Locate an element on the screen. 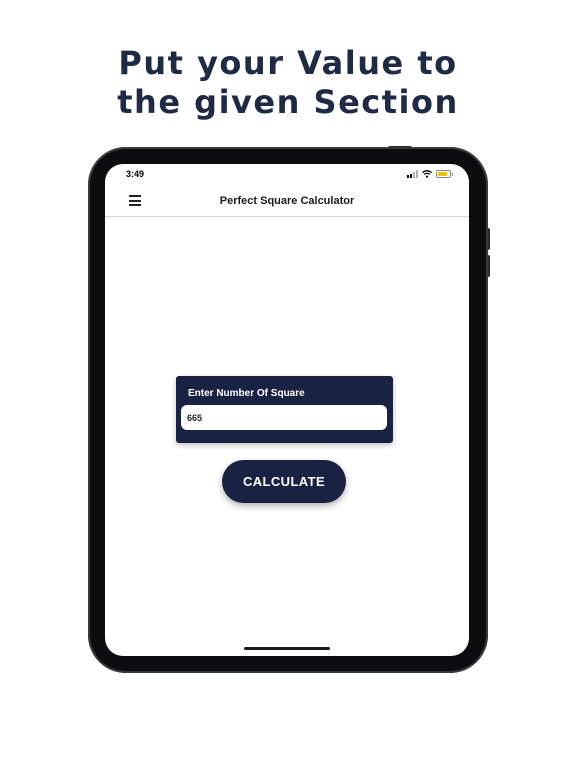 The height and width of the screenshot is (768, 576). home-indicator is located at coordinates (287, 648).